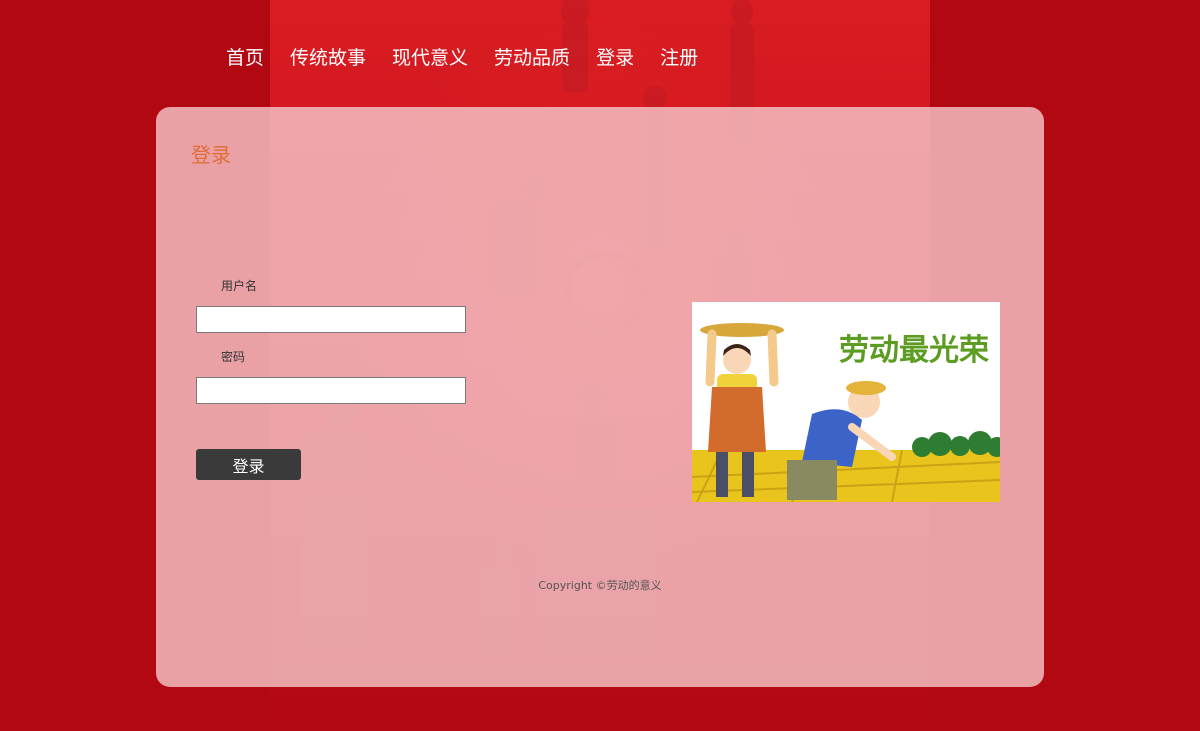 The height and width of the screenshot is (731, 1200). Describe the element at coordinates (248, 464) in the screenshot. I see `login-button: 登录` at that location.